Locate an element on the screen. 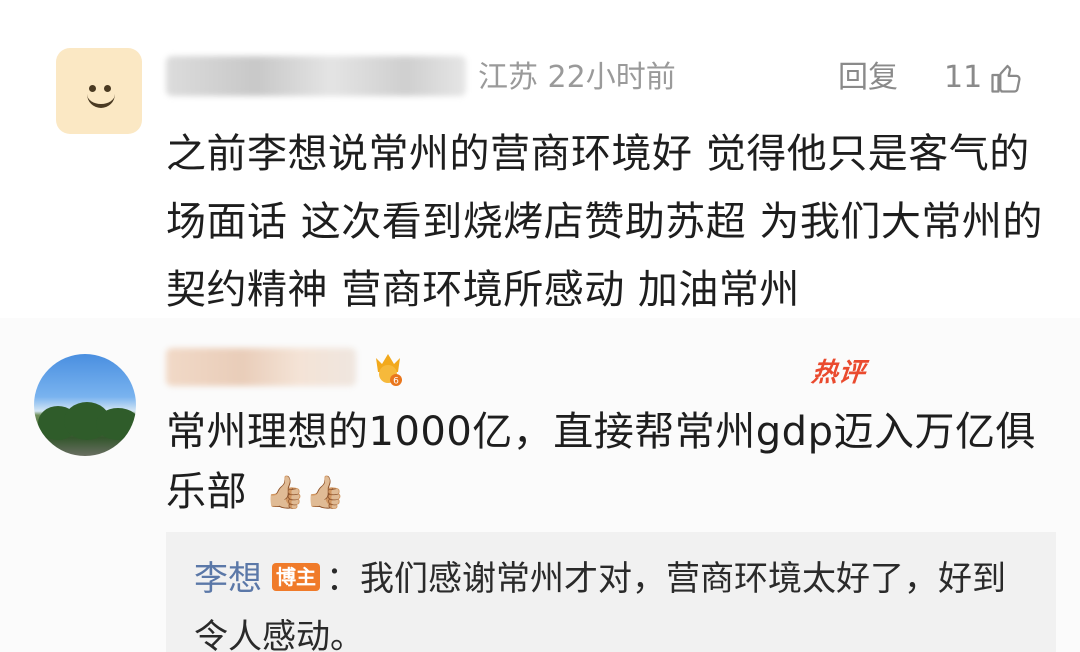  hot-comment-tag: 热评 is located at coordinates (839, 373).